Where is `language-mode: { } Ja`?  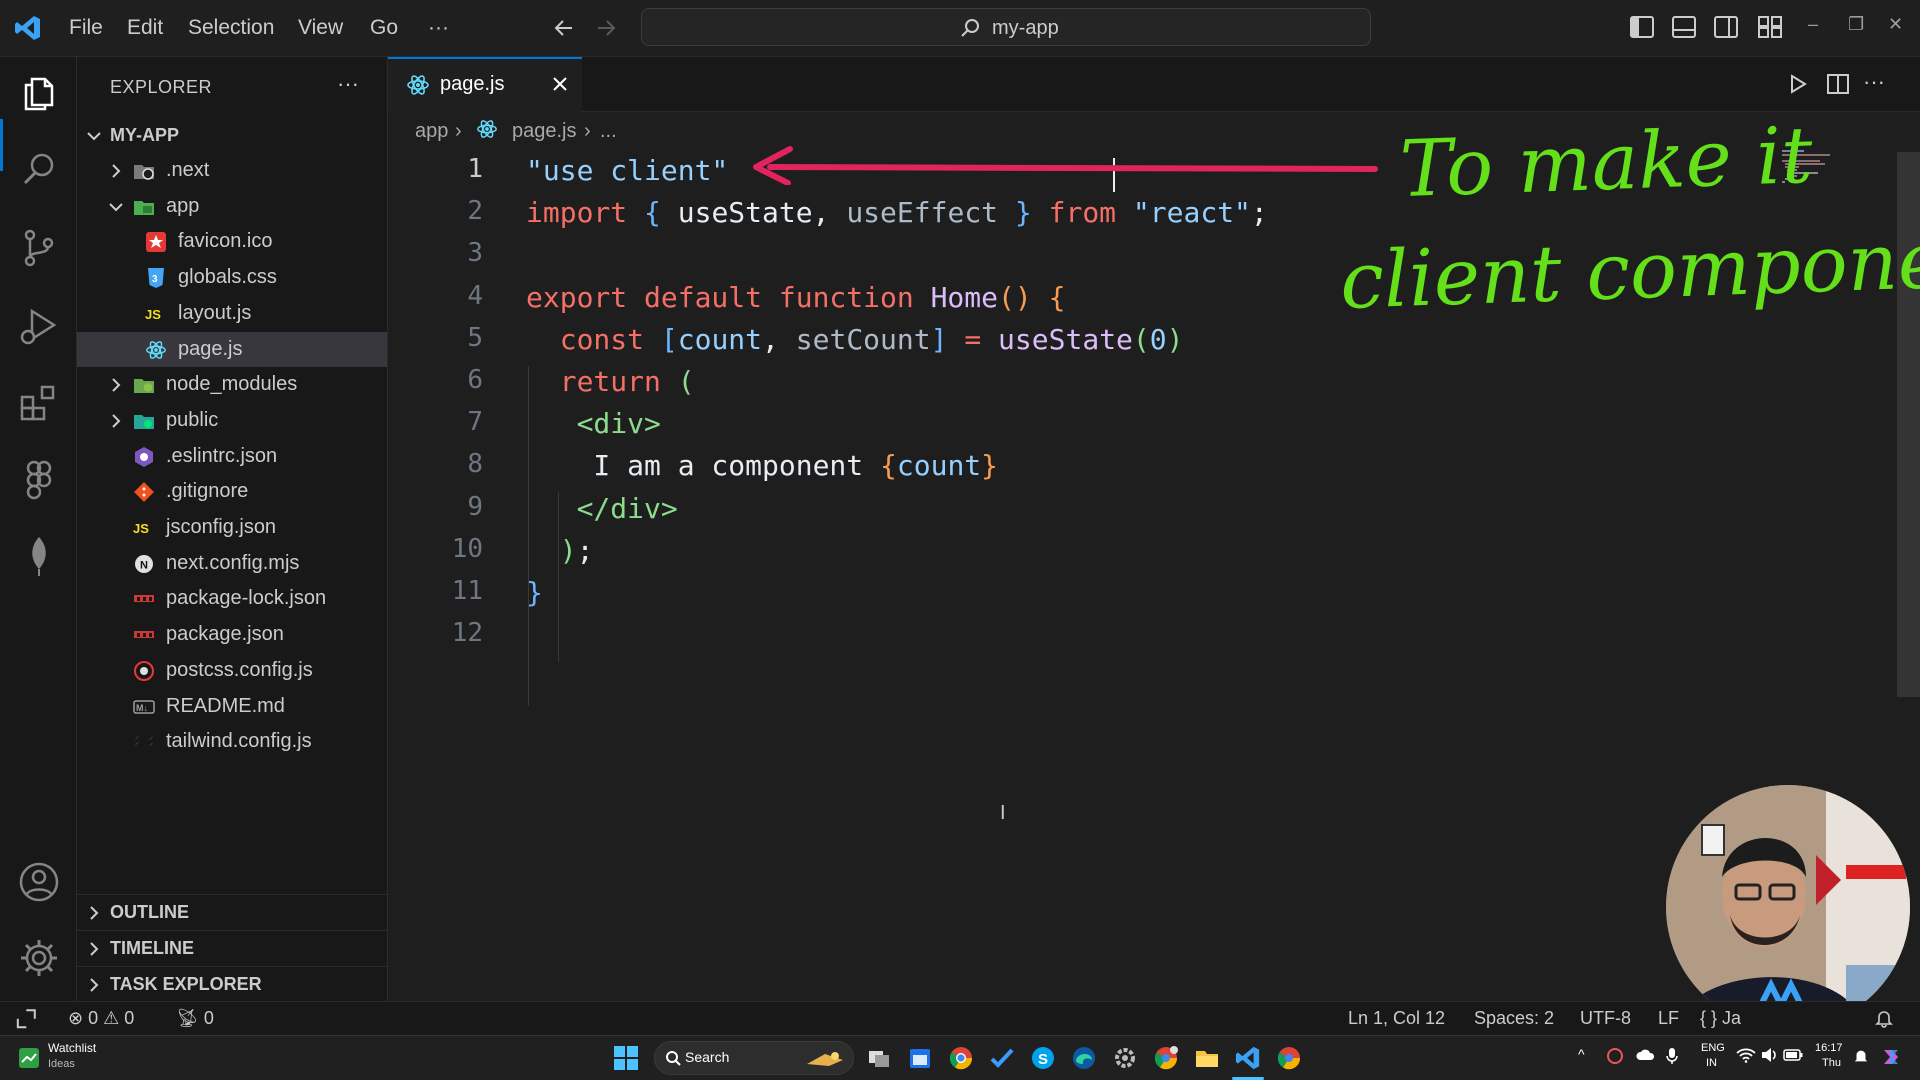 language-mode: { } Ja is located at coordinates (1720, 1018).